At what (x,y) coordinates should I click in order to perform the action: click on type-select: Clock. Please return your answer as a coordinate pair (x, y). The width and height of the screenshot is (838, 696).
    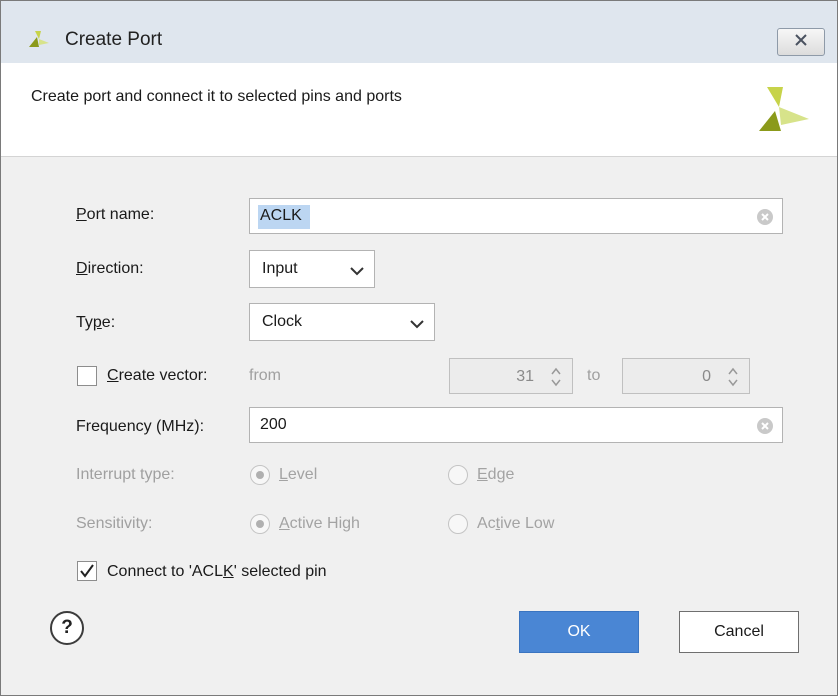
    Looking at the image, I should click on (342, 322).